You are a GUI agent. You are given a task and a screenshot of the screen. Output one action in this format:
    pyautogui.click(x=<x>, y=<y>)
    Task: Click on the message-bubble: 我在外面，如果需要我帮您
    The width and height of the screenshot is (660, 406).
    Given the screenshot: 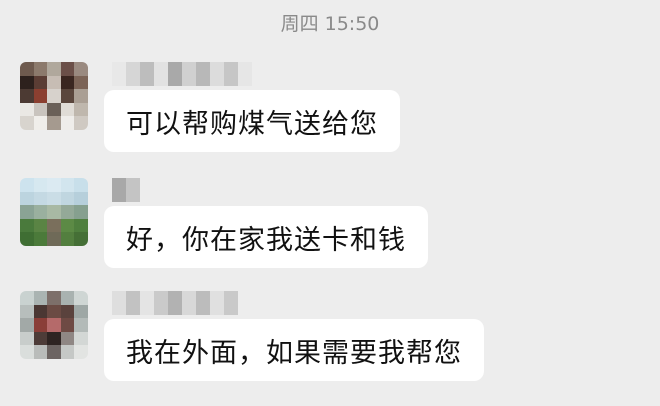 What is the action you would take?
    pyautogui.click(x=294, y=350)
    